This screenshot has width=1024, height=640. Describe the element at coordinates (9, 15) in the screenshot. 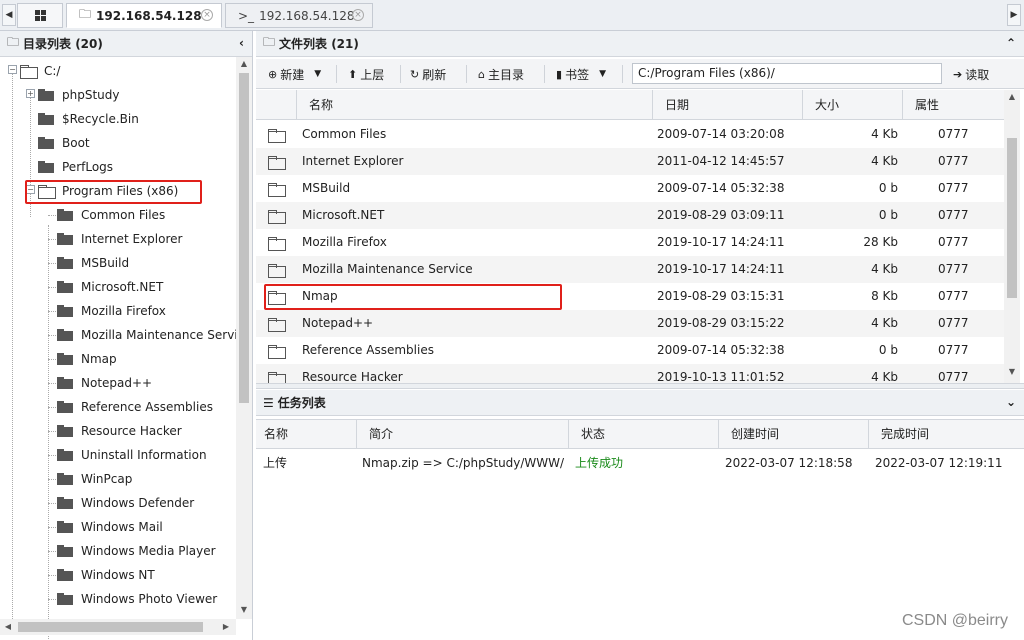

I see `tab-scroll-left-button: ◀` at that location.